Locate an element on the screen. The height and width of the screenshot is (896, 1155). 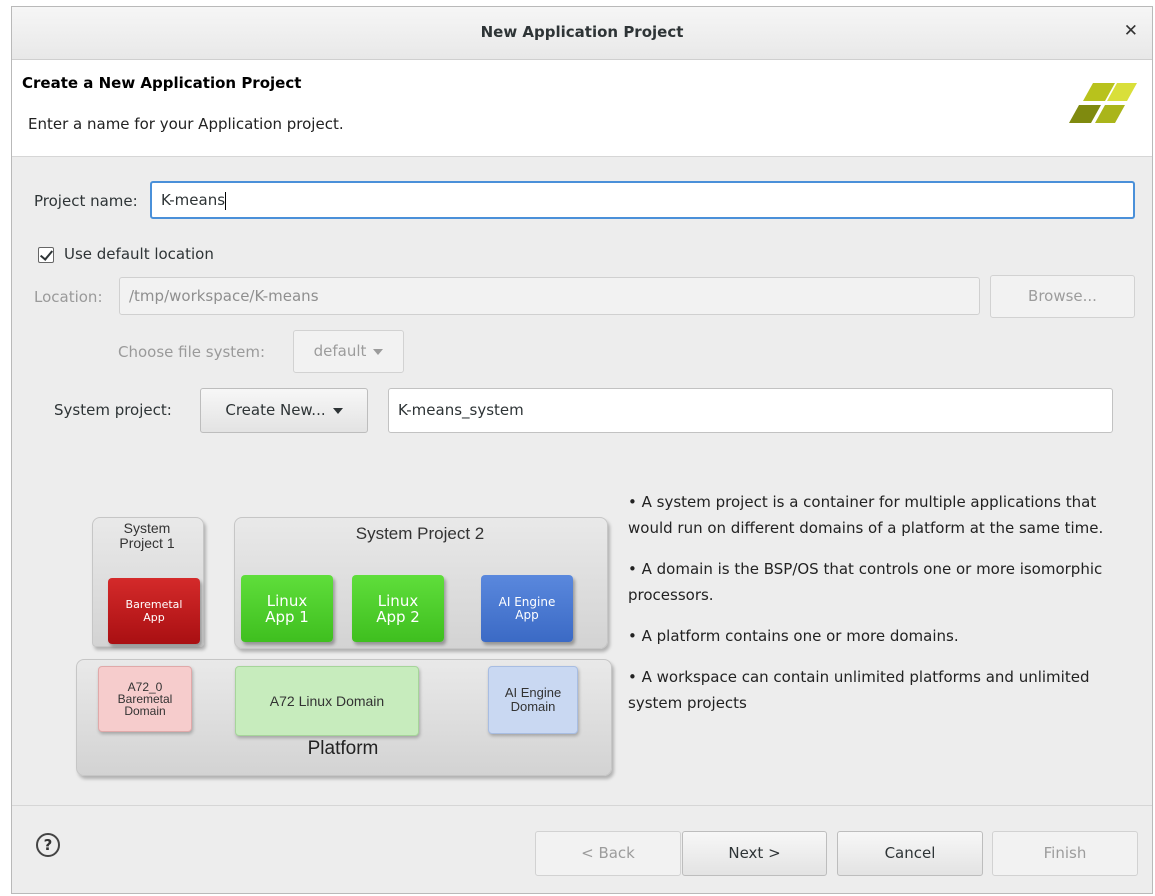
cancel-button: Cancel is located at coordinates (910, 853).